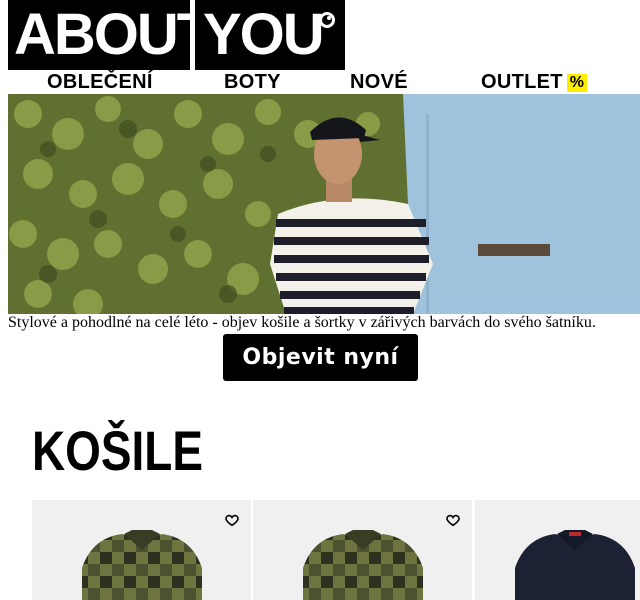 The width and height of the screenshot is (640, 600). What do you see at coordinates (320, 82) in the screenshot?
I see `main-nav: OBLEČENÍ BOTY NOVÉ OUTLET%` at bounding box center [320, 82].